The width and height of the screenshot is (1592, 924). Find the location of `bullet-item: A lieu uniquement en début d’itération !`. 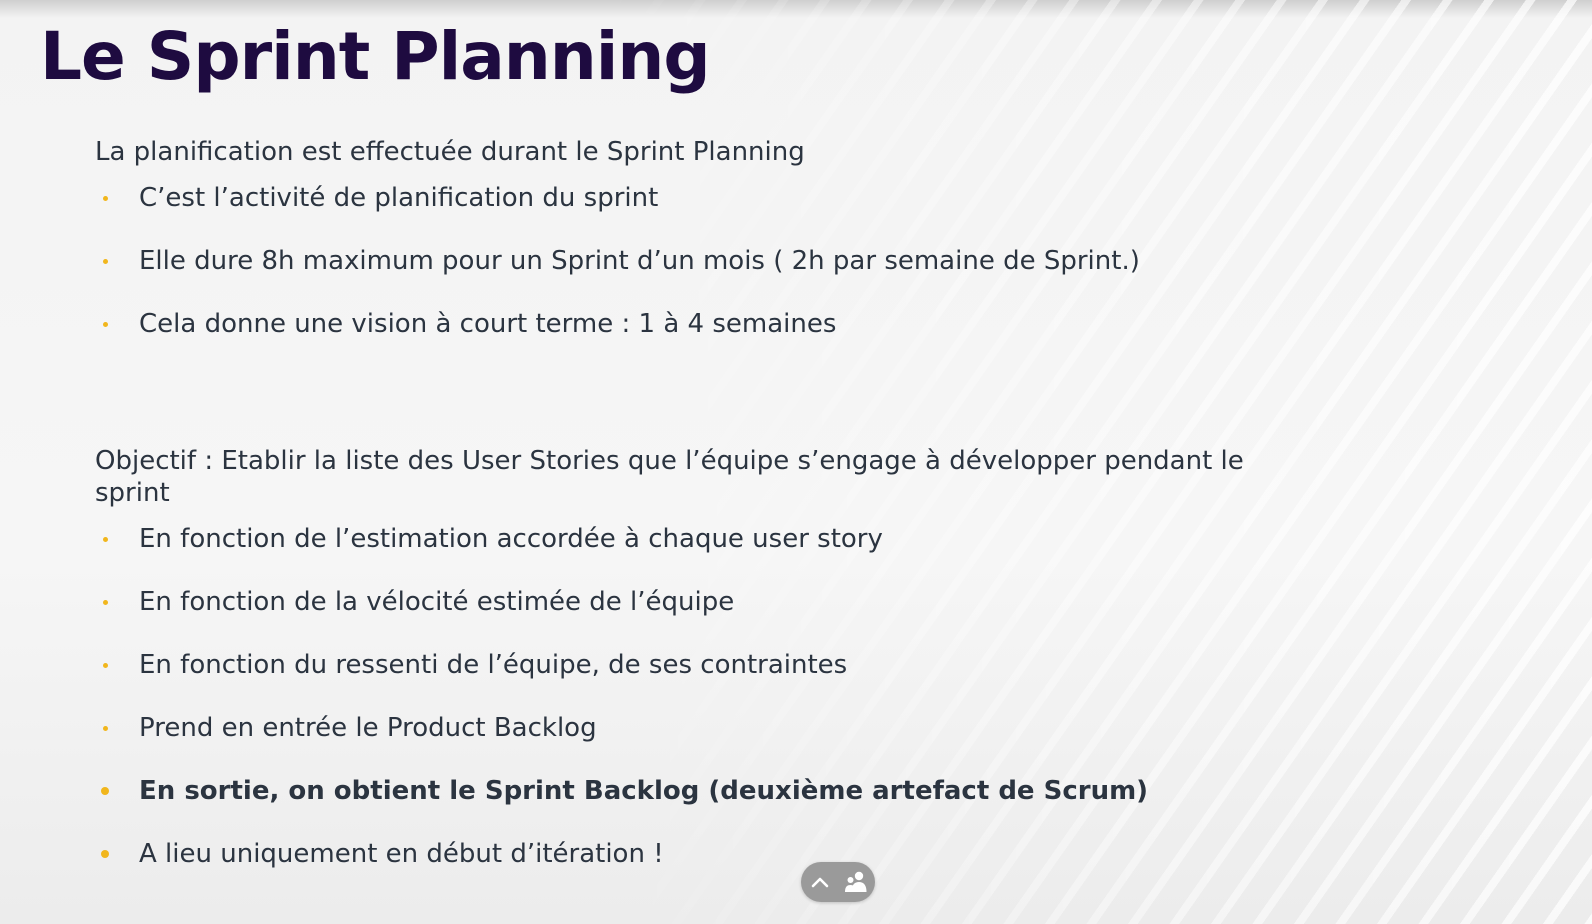

bullet-item: A lieu uniquement en début d’itération ! is located at coordinates (695, 869).